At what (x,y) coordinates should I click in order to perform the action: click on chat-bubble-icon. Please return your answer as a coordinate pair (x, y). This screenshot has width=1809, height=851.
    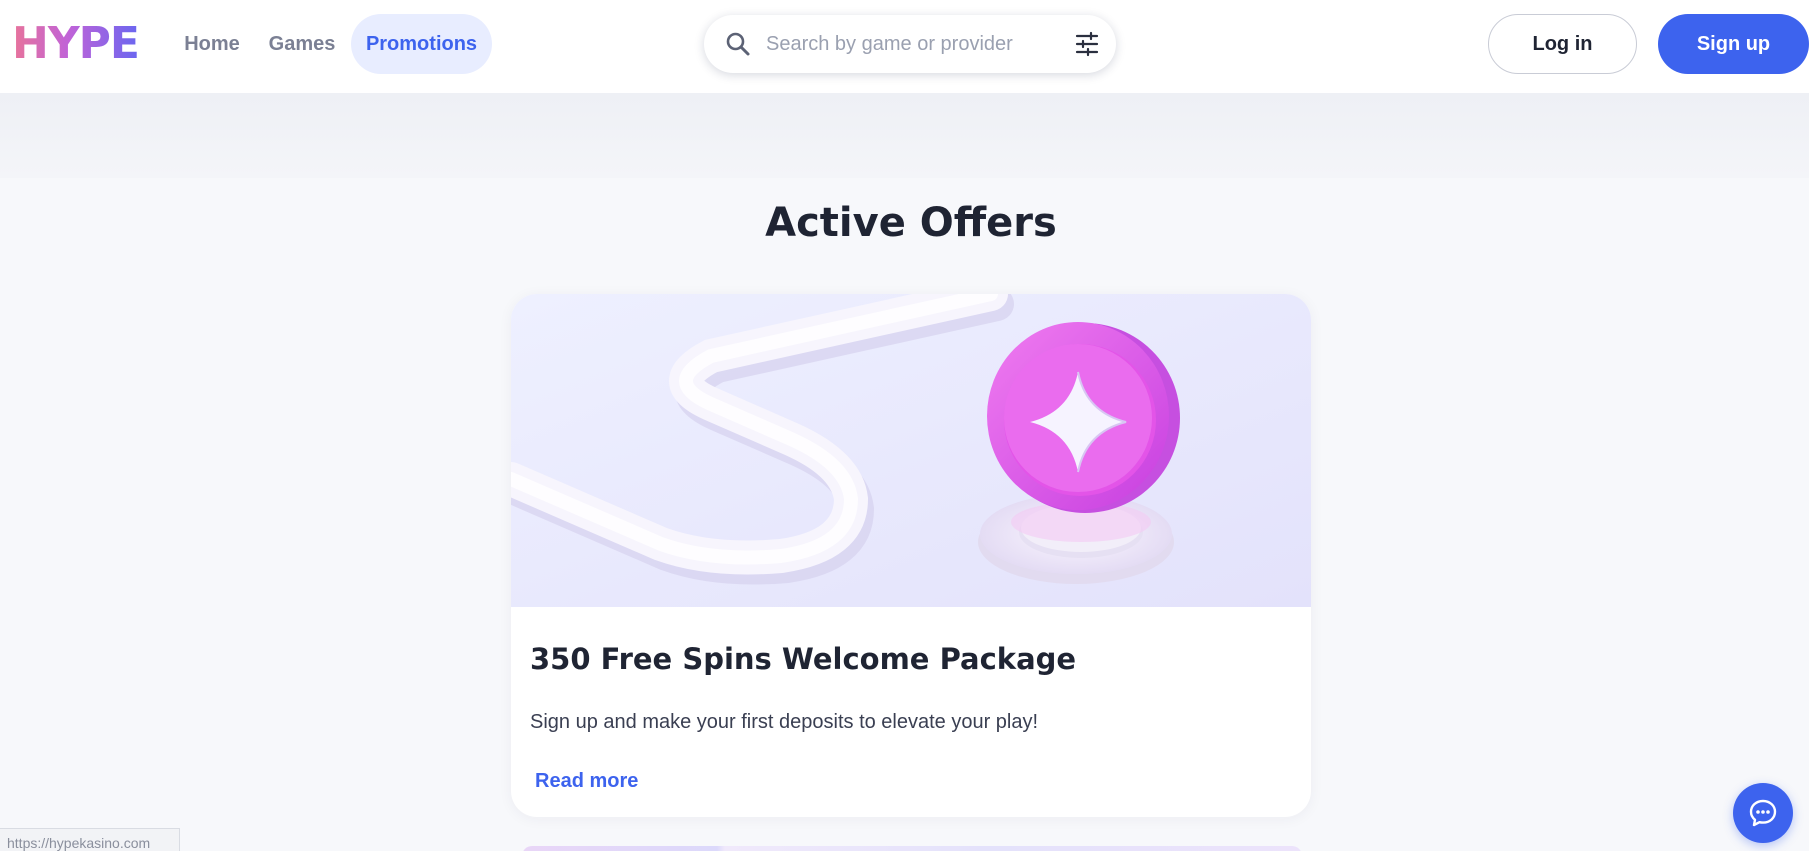
    Looking at the image, I should click on (1763, 813).